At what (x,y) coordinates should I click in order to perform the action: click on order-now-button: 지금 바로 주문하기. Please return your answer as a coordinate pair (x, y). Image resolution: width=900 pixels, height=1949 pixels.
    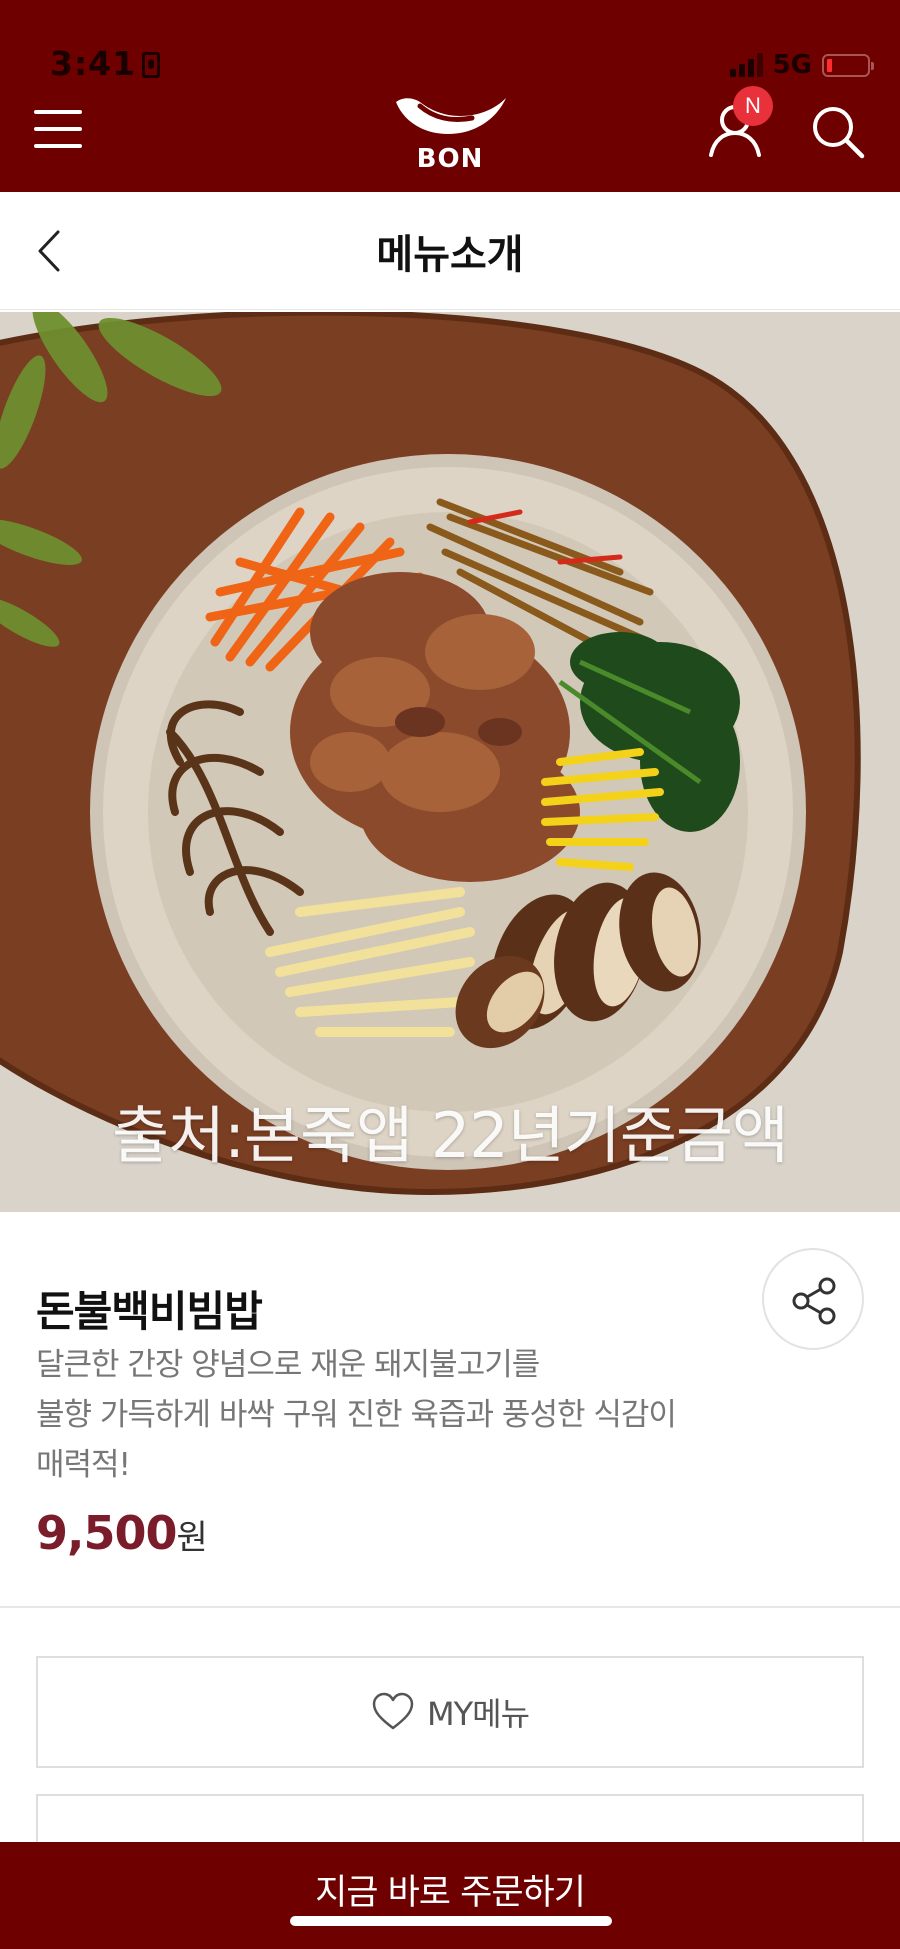
    Looking at the image, I should click on (450, 1895).